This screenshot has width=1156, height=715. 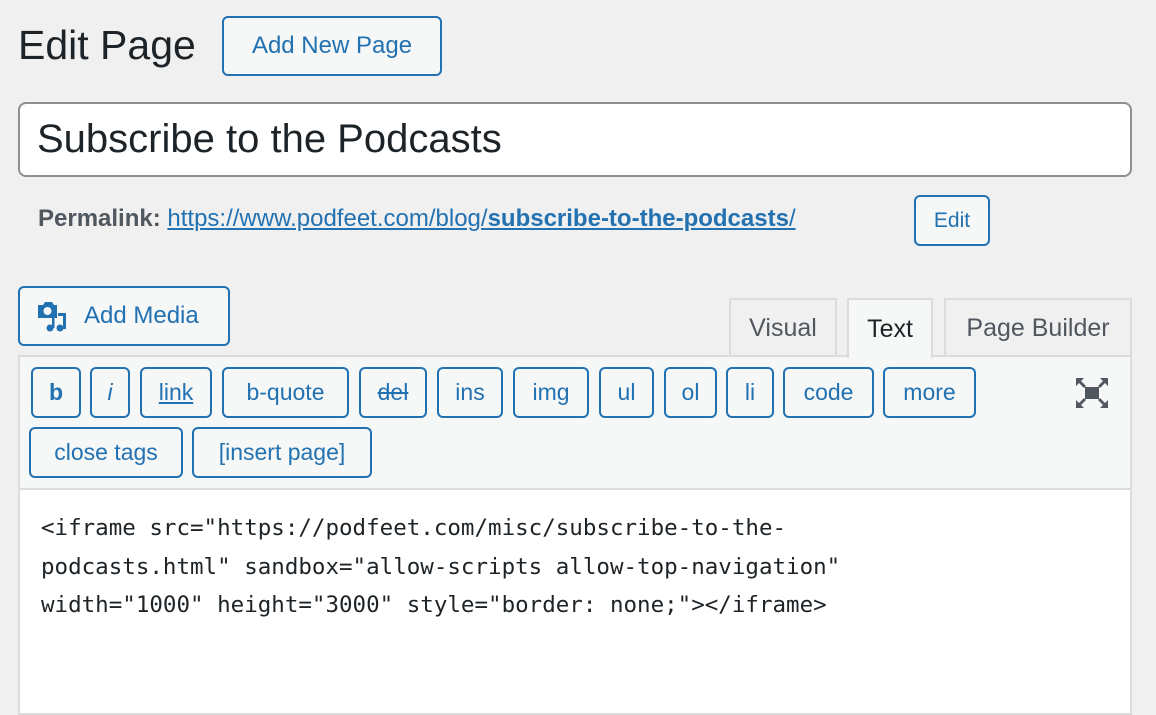 What do you see at coordinates (176, 392) in the screenshot?
I see `quicktag-link: link` at bounding box center [176, 392].